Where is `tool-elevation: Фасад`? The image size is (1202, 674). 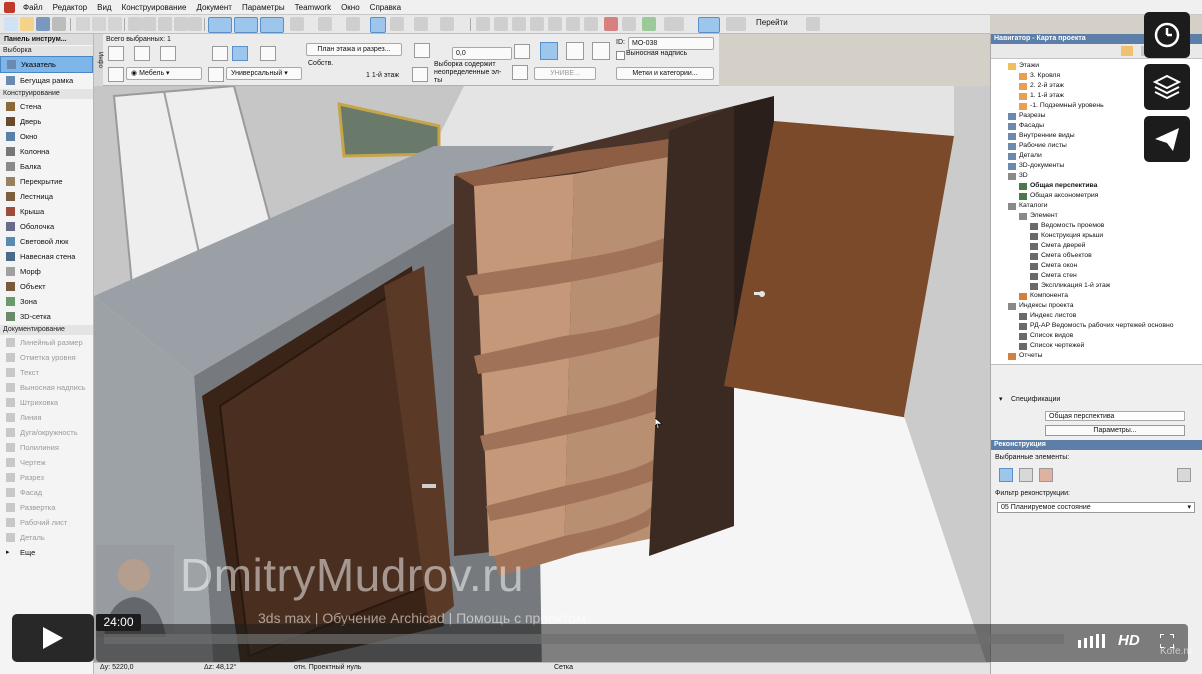
tool-elevation: Фасад is located at coordinates (46, 492).